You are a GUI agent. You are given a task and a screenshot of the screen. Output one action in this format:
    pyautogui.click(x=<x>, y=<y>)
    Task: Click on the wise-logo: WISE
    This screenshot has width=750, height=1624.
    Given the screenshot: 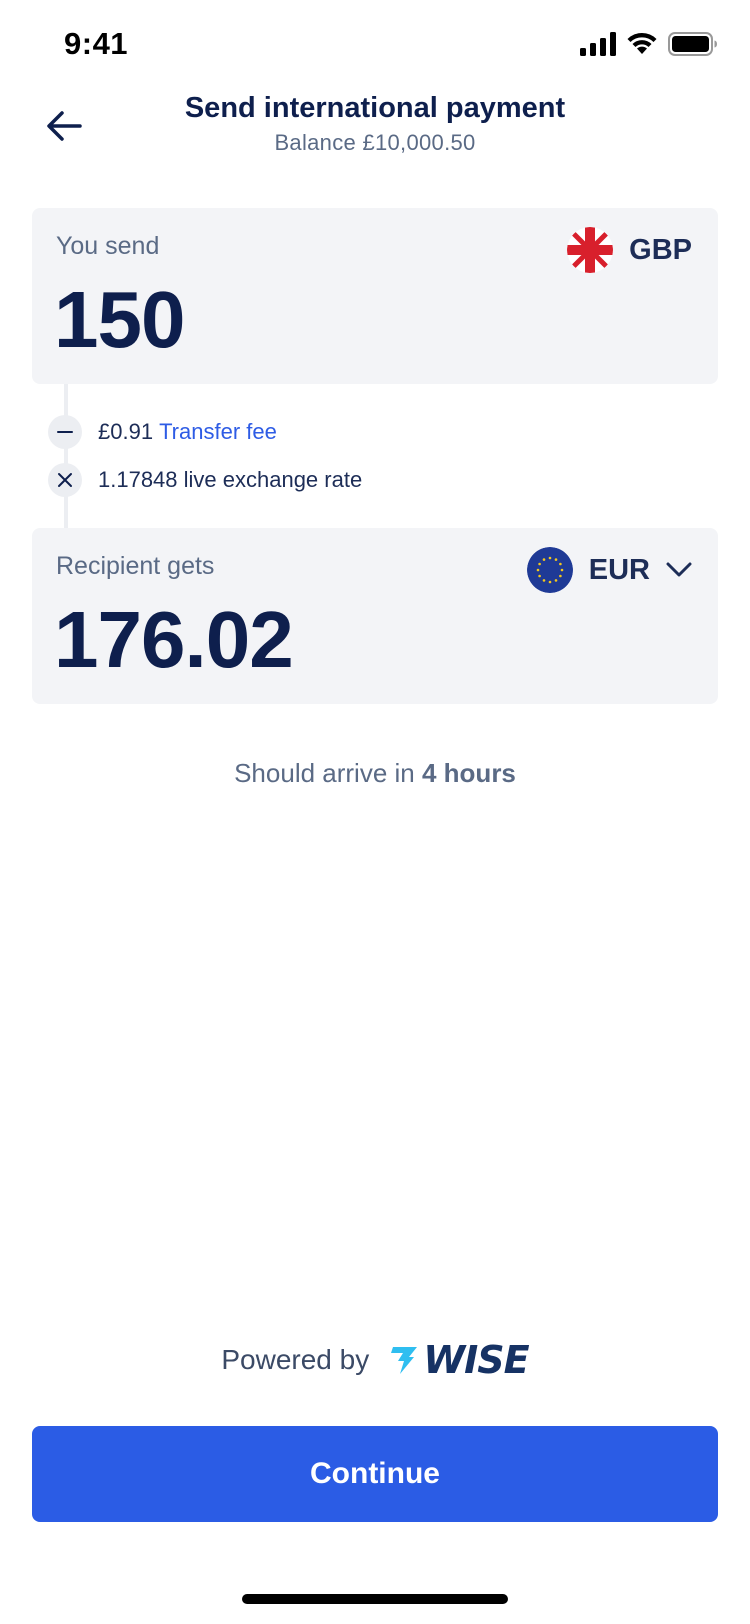 What is the action you would take?
    pyautogui.click(x=459, y=1360)
    